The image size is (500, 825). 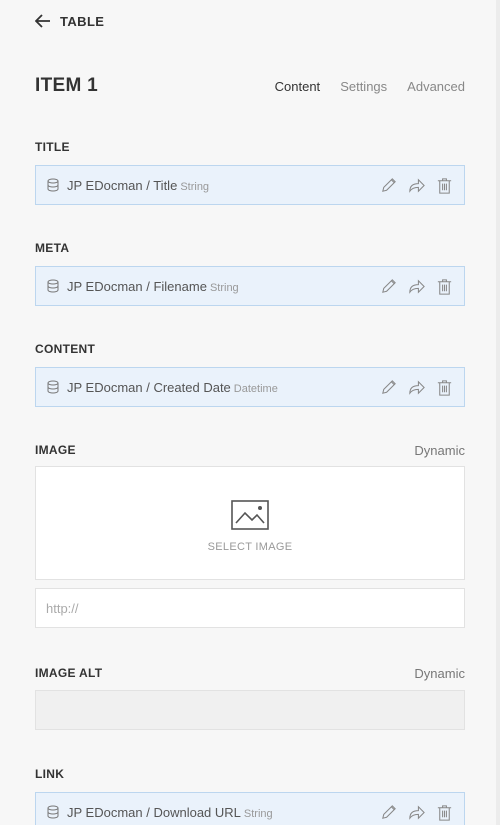 I want to click on field-title-source: JP EDocman / Title String, so click(x=250, y=185).